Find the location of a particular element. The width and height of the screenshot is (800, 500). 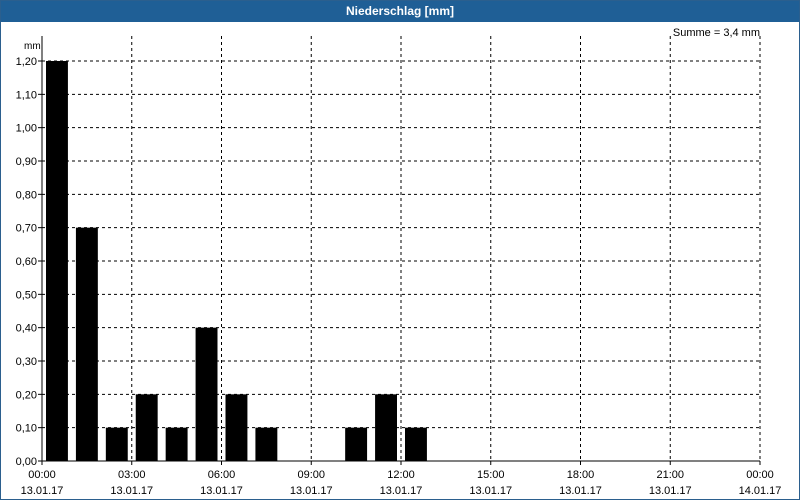

x-tick-time: 03:00 is located at coordinates (132, 475).